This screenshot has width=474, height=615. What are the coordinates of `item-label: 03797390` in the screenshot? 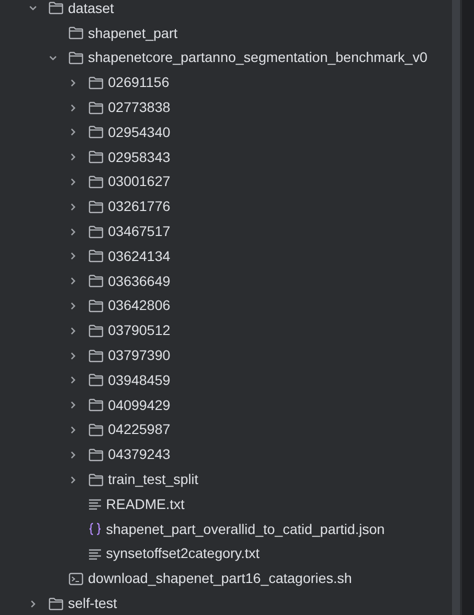 It's located at (139, 356).